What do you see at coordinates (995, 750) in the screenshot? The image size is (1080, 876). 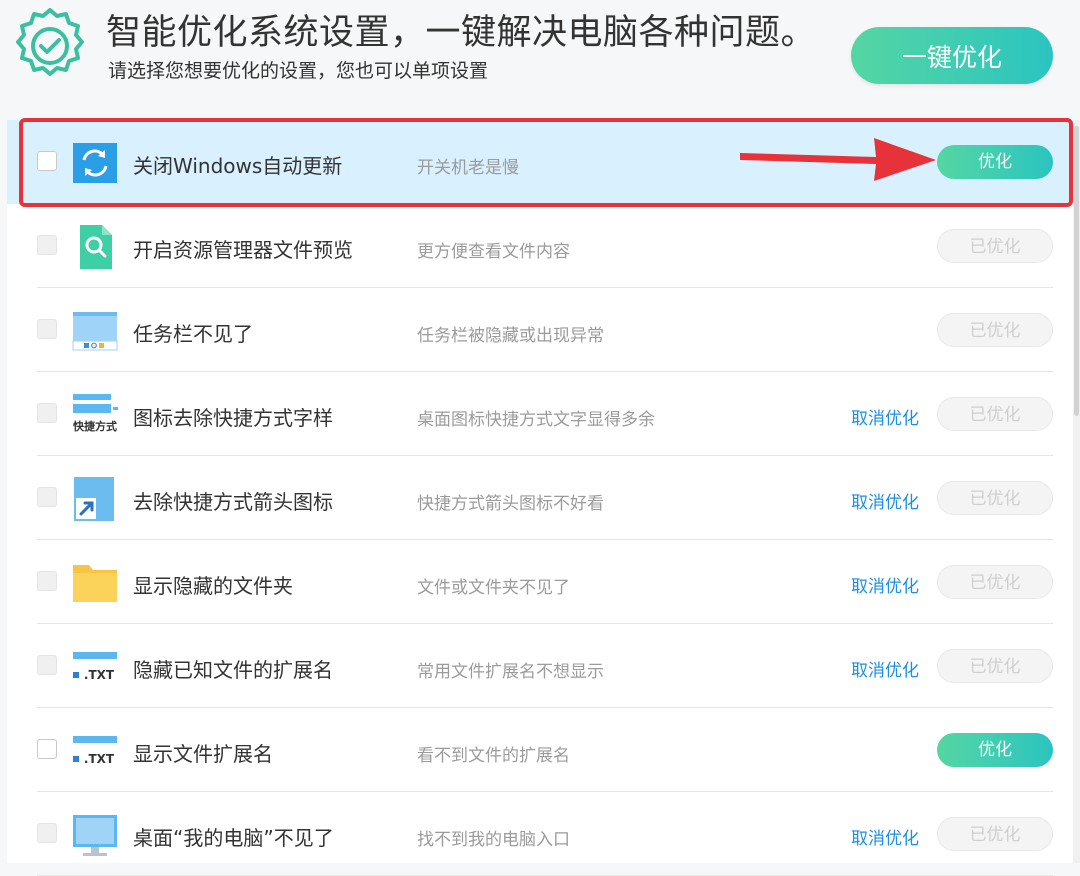 I see `optimize-button: 优化` at bounding box center [995, 750].